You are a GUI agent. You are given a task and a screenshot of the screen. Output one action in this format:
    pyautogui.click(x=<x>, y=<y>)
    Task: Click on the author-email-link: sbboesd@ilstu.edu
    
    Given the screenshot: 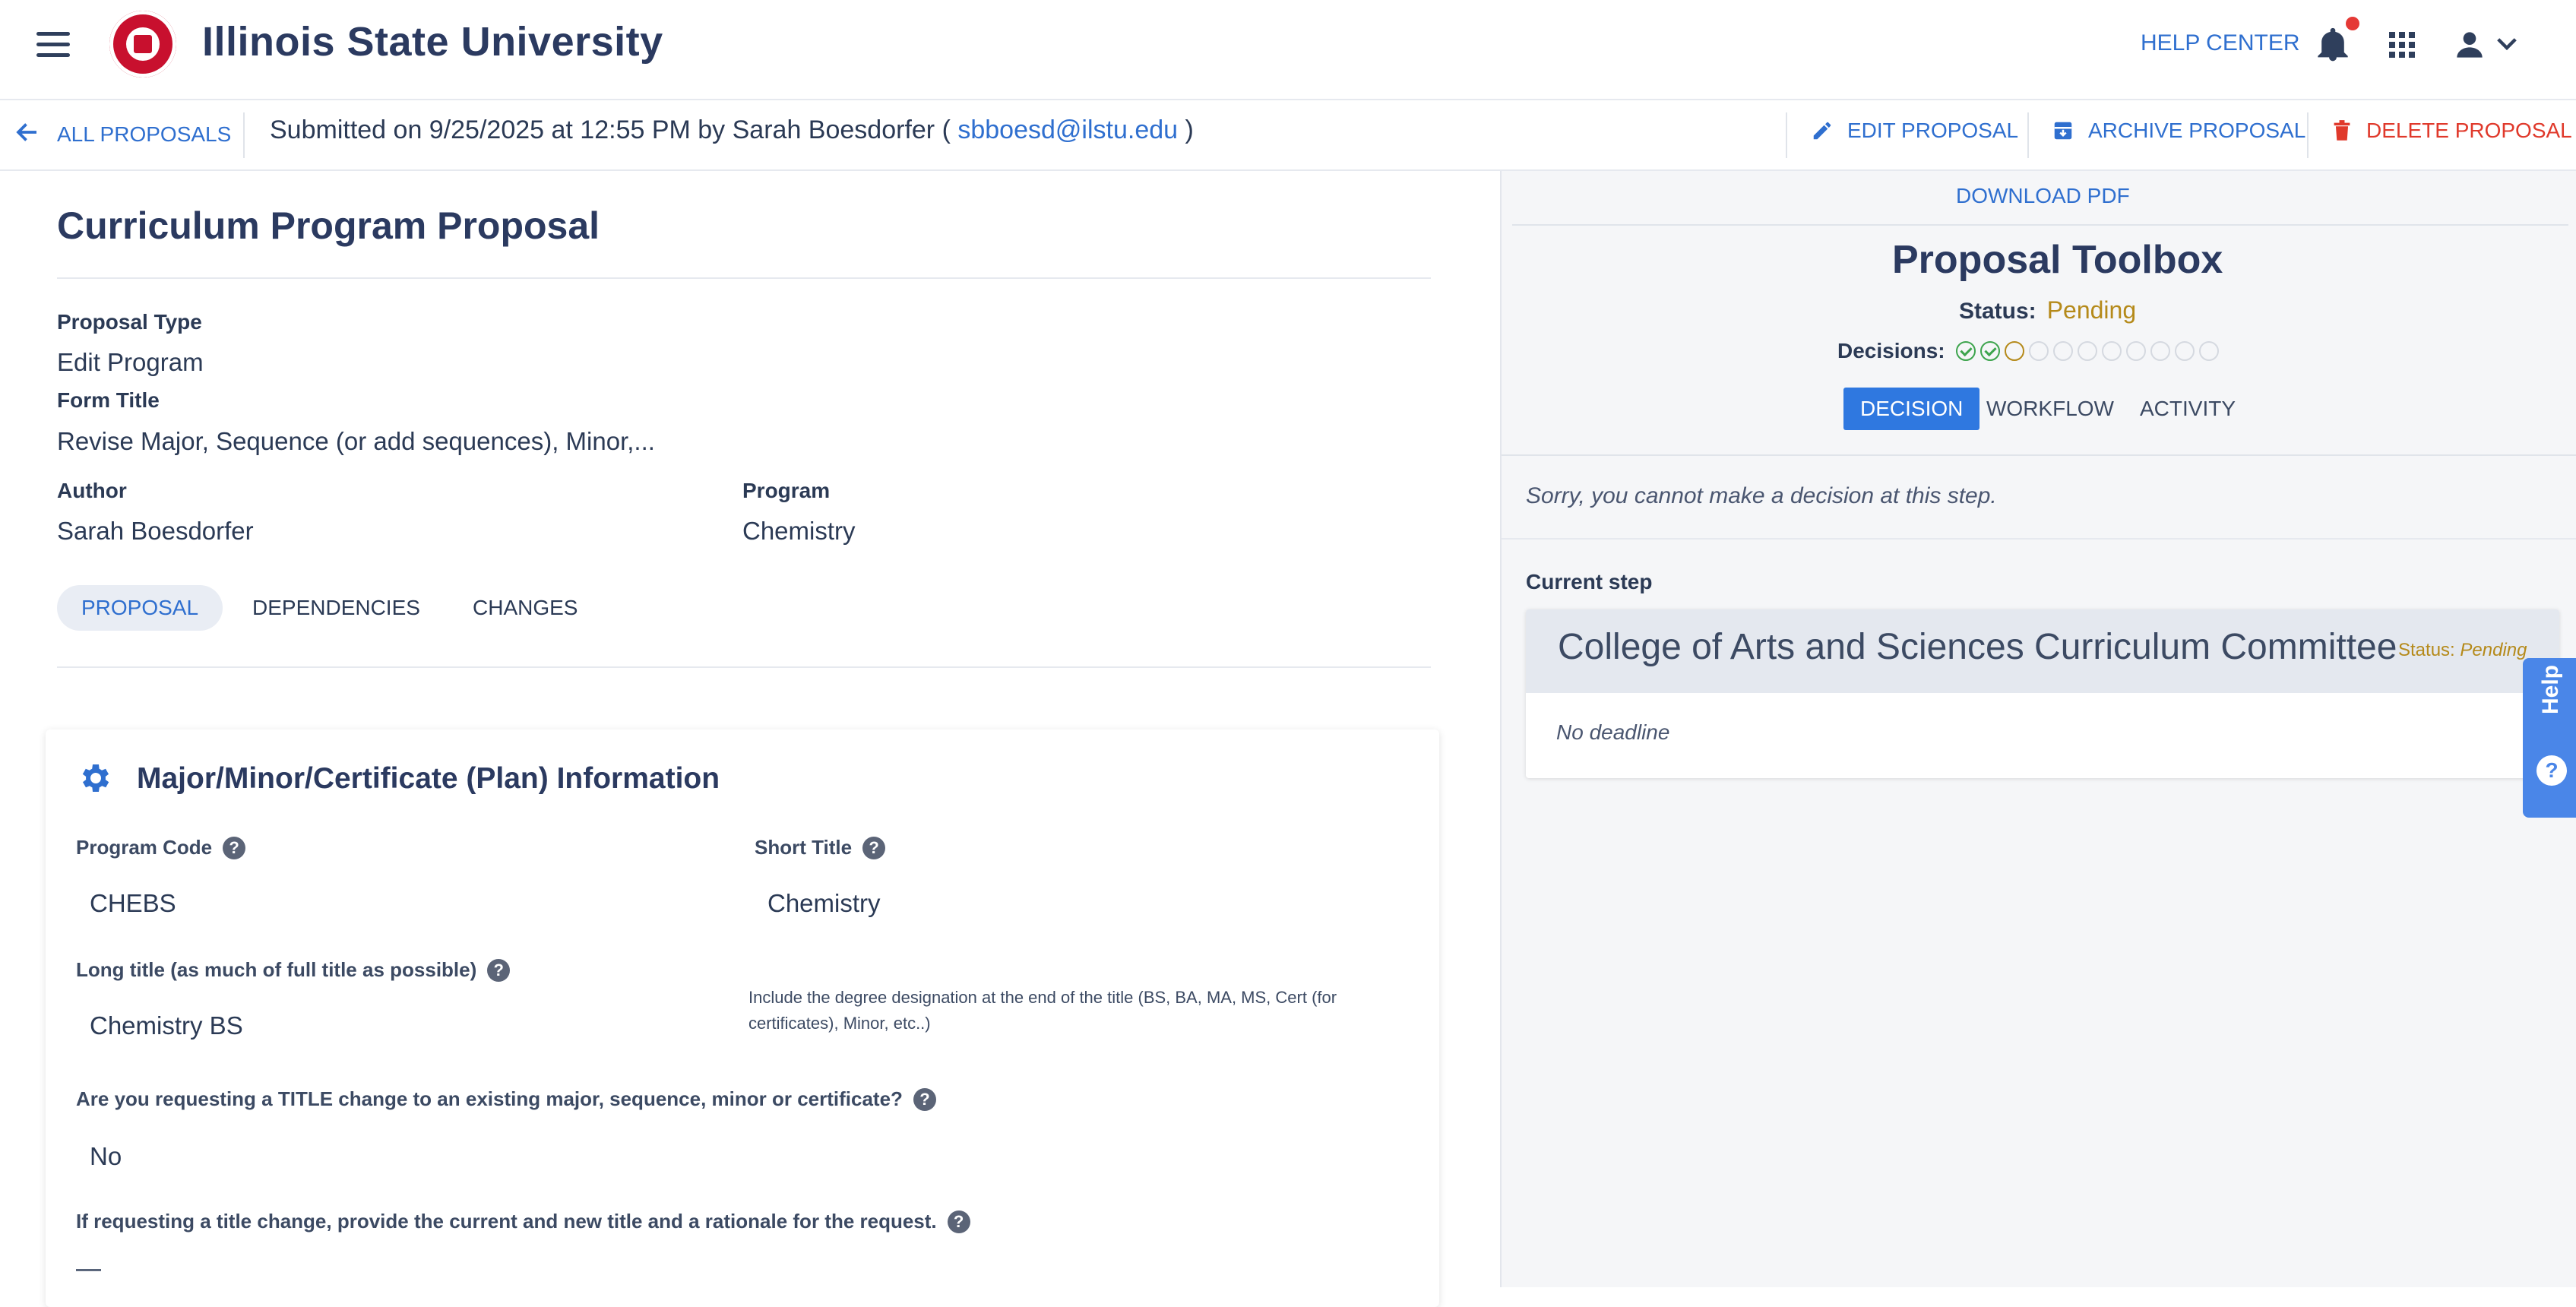 What is the action you would take?
    pyautogui.click(x=1067, y=130)
    